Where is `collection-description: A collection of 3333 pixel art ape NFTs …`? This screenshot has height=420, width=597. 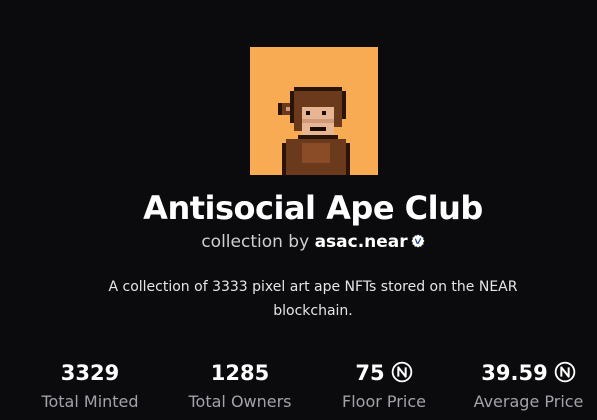 collection-description: A collection of 3333 pixel art ape NFTs … is located at coordinates (313, 299).